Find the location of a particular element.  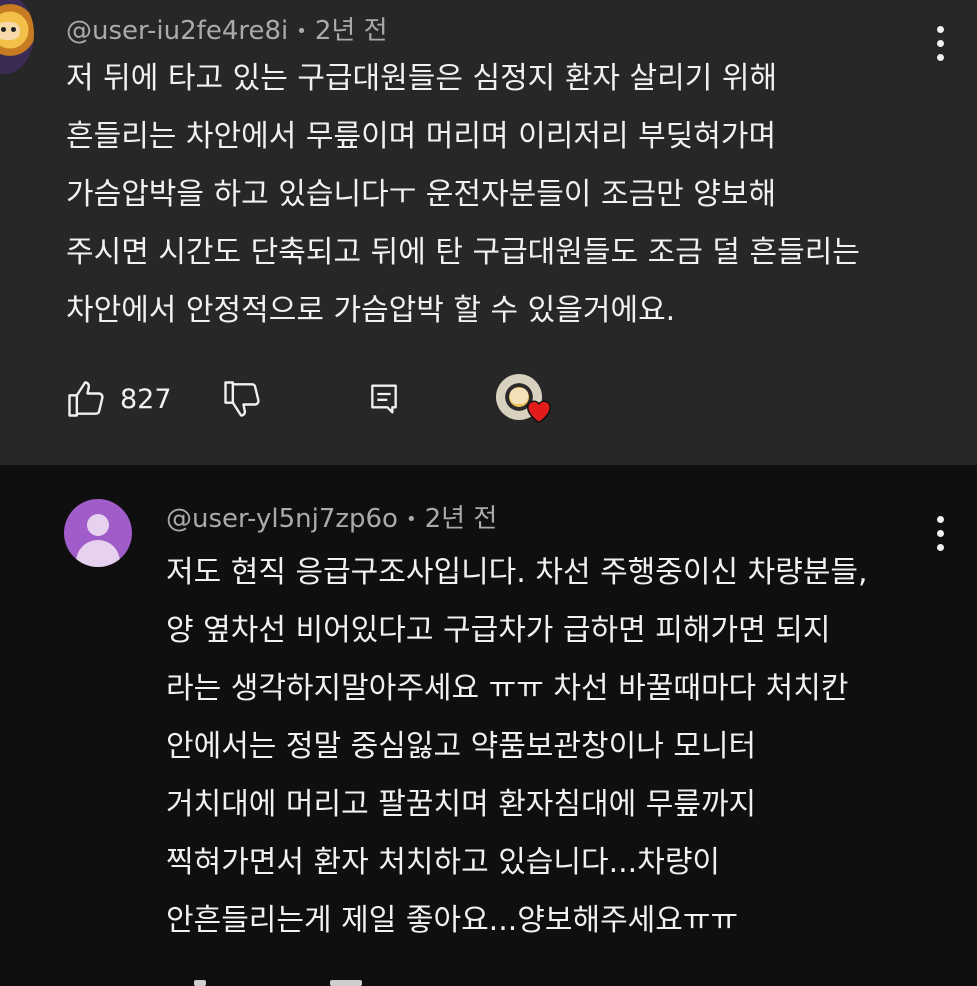

reply-line: 안흔들리는게 제일 좋아요...양보해주세요ㅠㅠ is located at coordinates (452, 920).